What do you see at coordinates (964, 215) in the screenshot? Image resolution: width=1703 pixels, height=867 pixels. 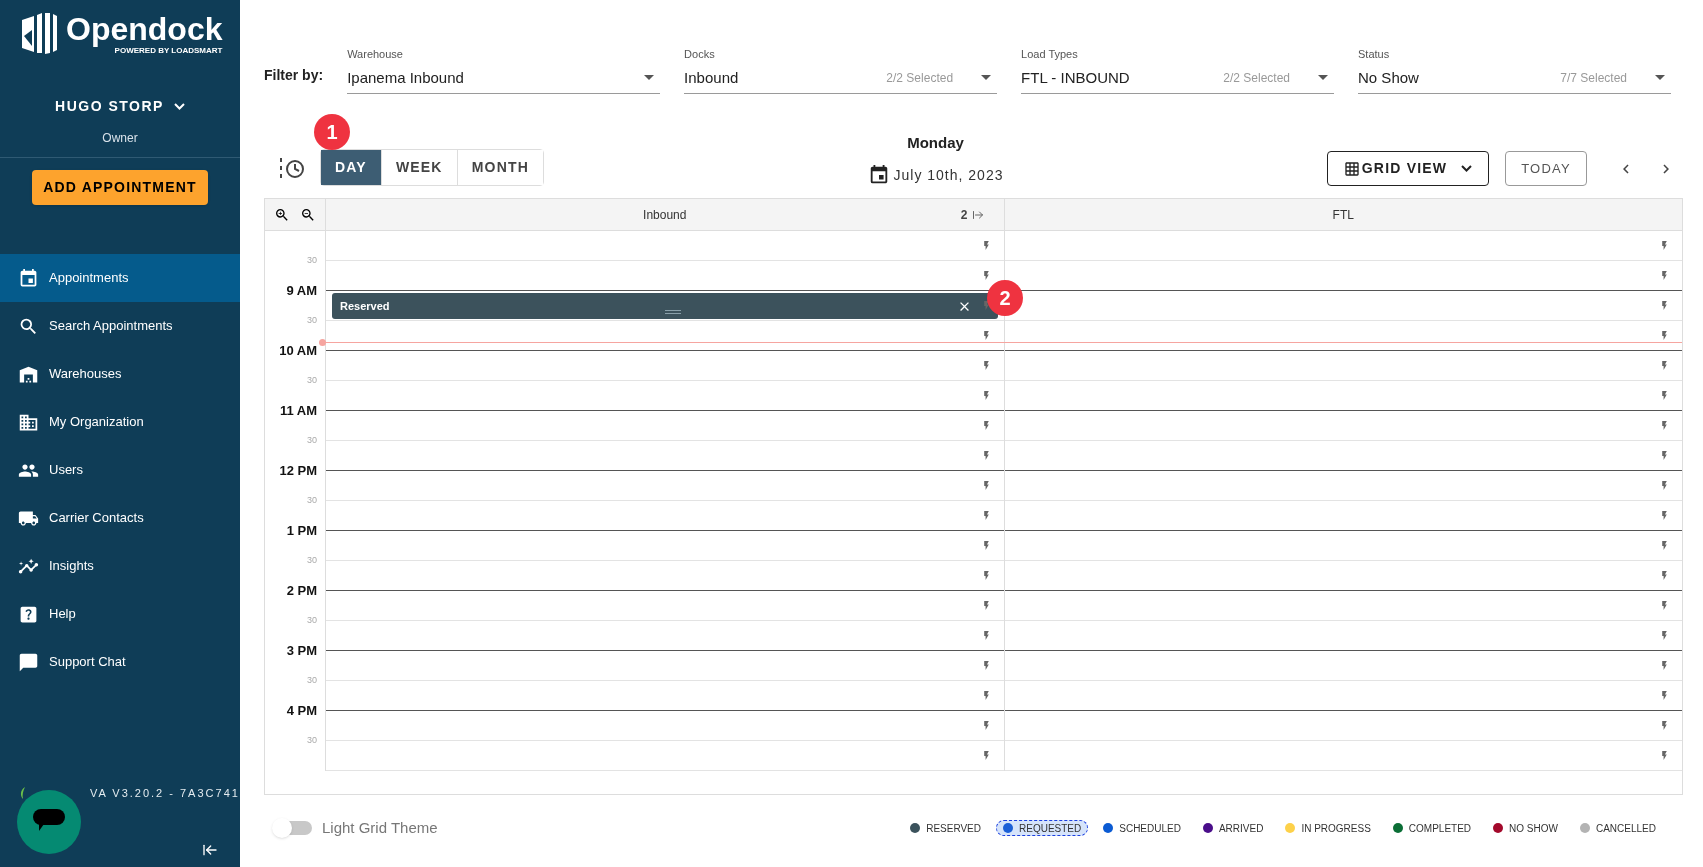 I see `dock-count: 2` at bounding box center [964, 215].